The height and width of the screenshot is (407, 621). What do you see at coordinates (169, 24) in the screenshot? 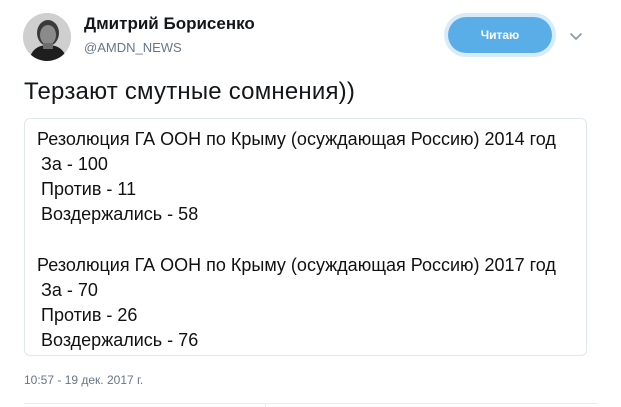
I see `author-name: Дмитрий Борисенко` at bounding box center [169, 24].